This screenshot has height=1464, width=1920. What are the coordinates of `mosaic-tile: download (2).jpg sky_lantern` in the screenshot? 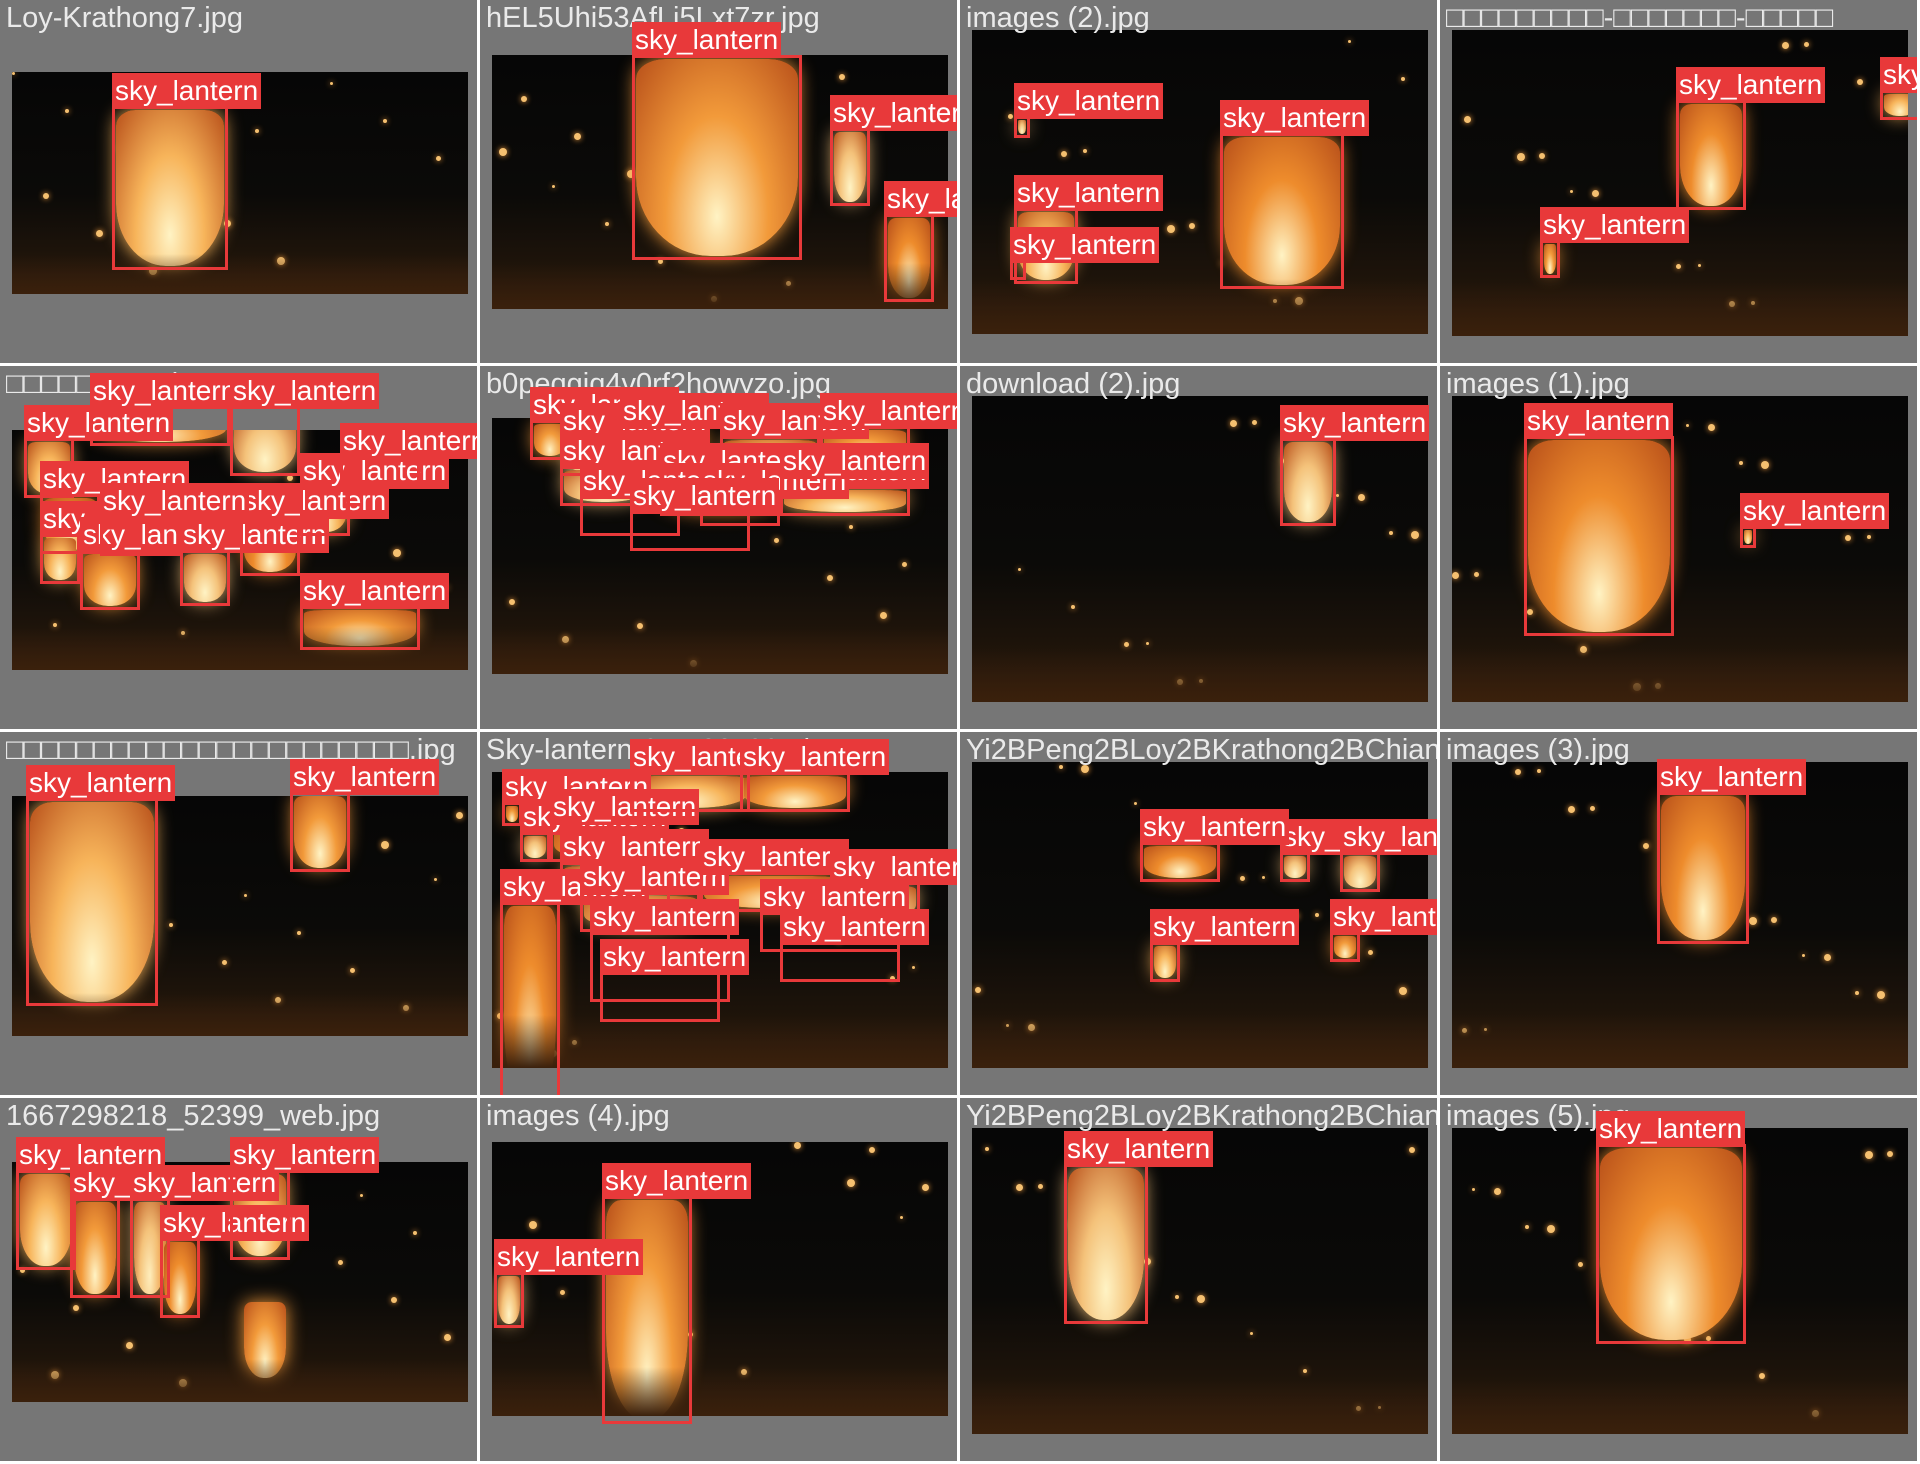 It's located at (1200, 549).